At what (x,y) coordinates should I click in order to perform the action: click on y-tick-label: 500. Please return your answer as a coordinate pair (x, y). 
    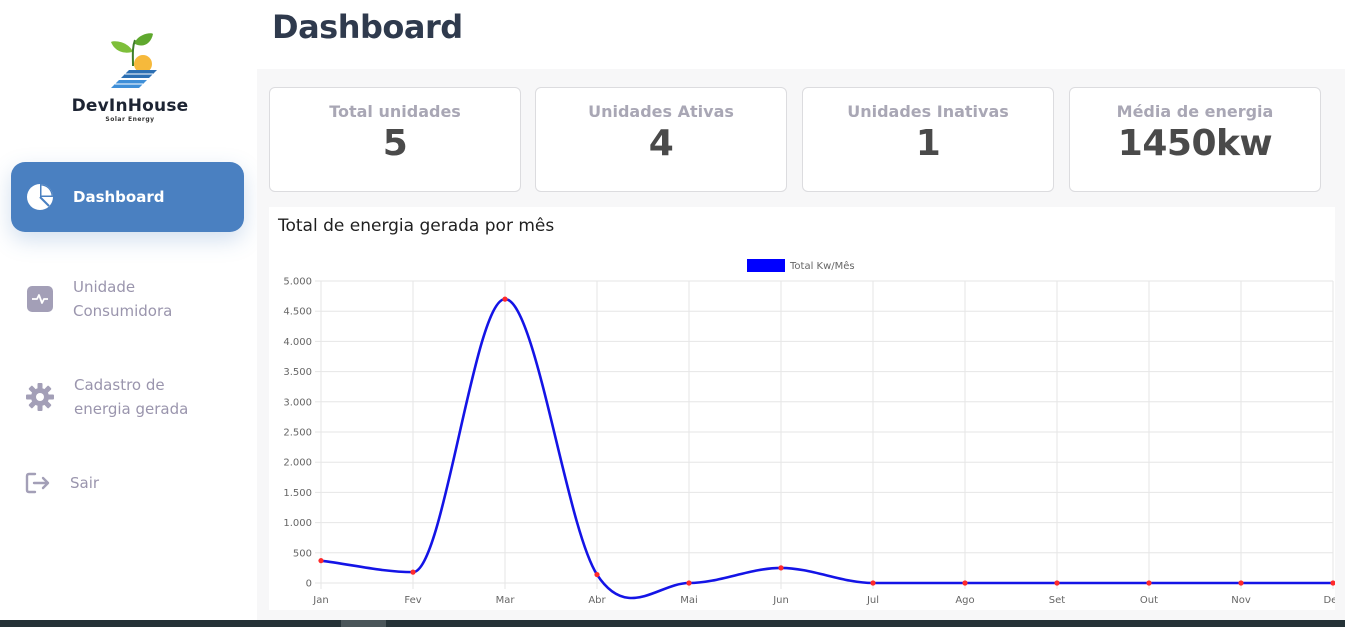
    Looking at the image, I should click on (302, 553).